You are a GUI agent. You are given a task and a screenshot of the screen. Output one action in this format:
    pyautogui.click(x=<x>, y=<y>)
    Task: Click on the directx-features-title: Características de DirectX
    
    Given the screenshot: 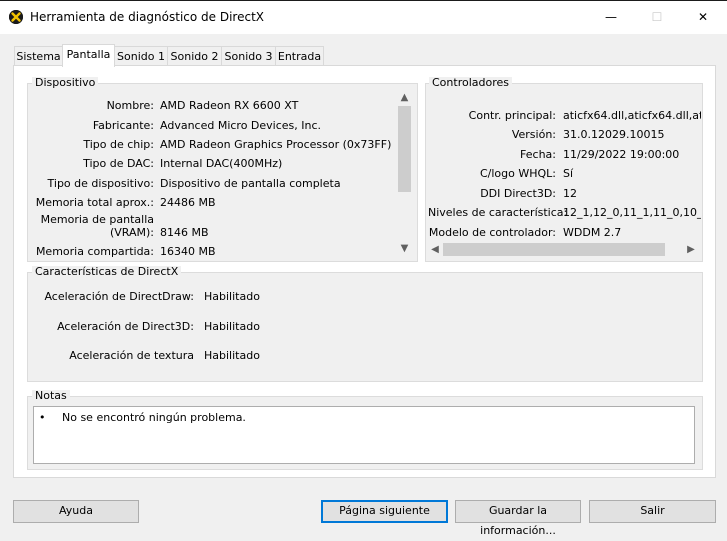 What is the action you would take?
    pyautogui.click(x=107, y=272)
    